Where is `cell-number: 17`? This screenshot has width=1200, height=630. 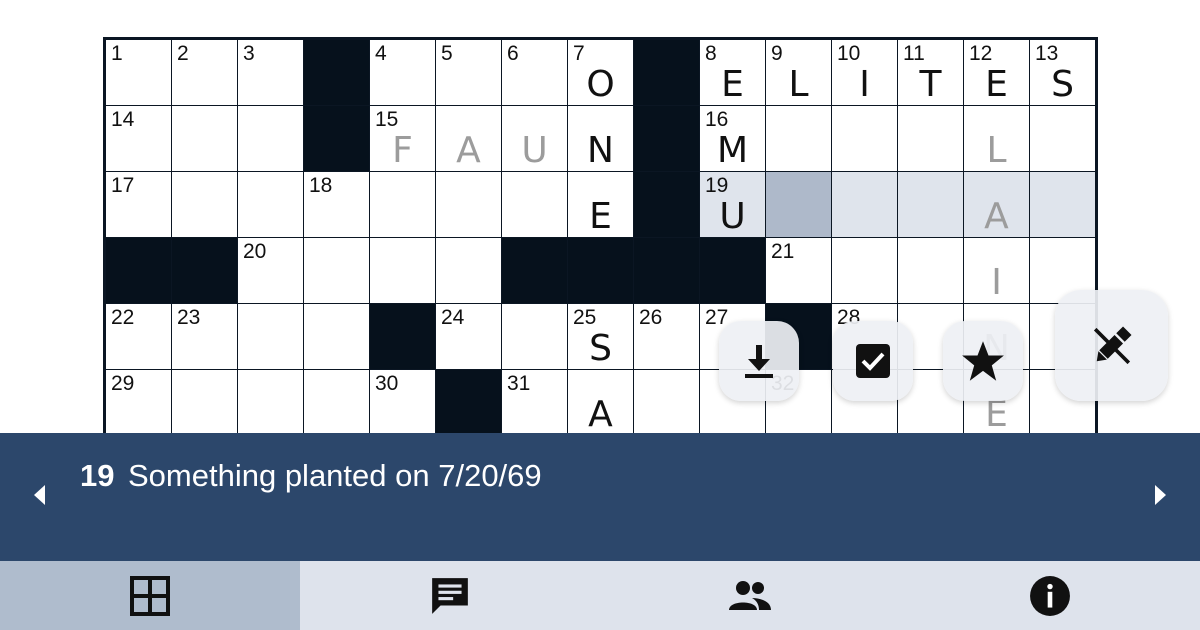
cell-number: 17 is located at coordinates (123, 185).